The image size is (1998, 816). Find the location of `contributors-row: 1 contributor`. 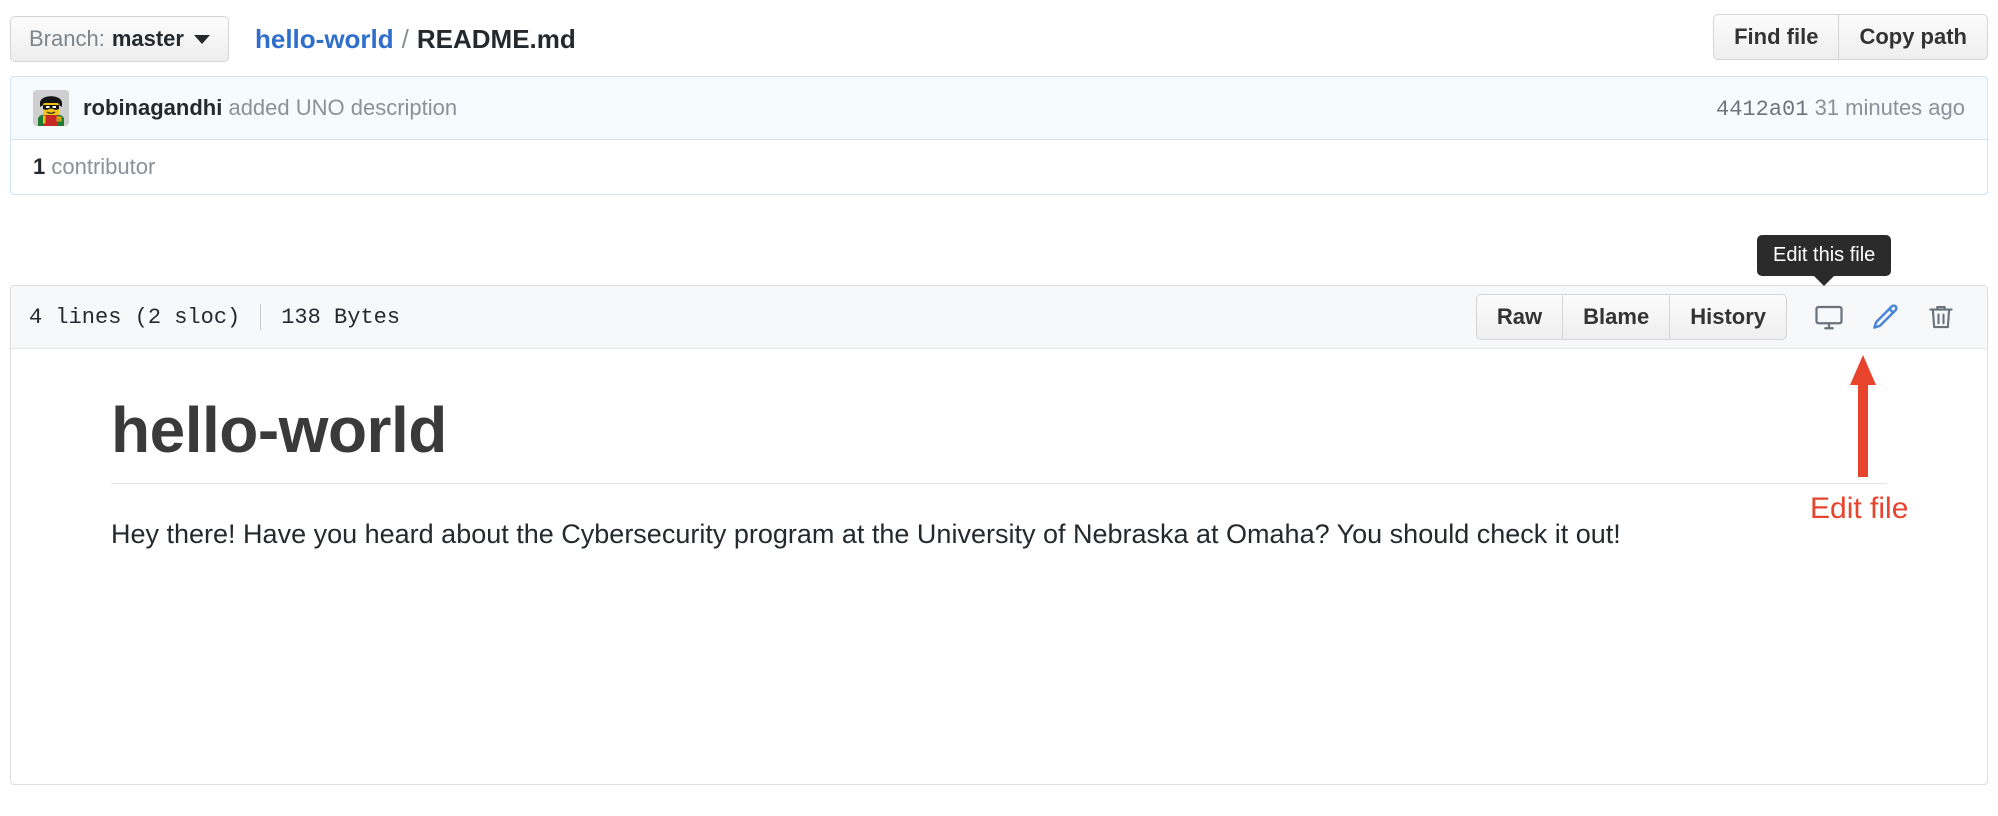

contributors-row: 1 contributor is located at coordinates (999, 166).